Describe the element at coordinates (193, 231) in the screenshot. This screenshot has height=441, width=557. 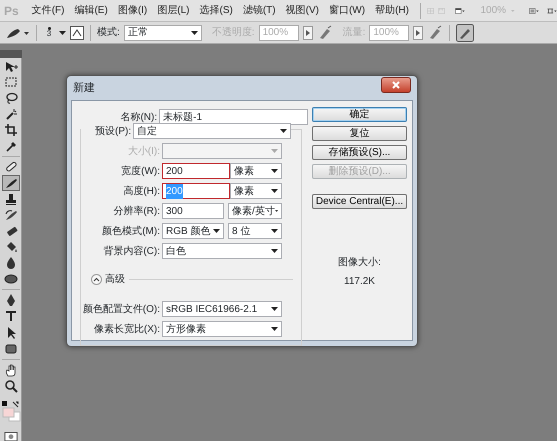
I see `color-mode-dropdown: RGB 颜色` at that location.